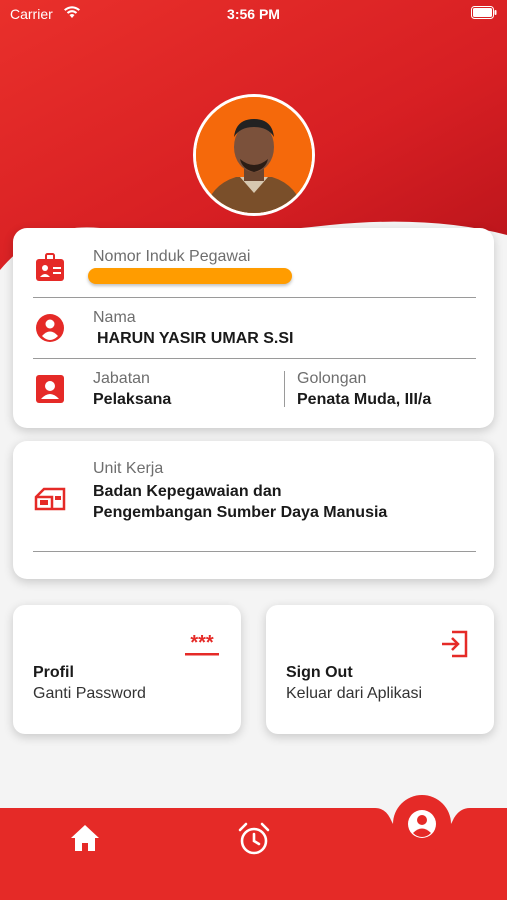 This screenshot has width=507, height=900. I want to click on nip-value-redacted, so click(190, 276).